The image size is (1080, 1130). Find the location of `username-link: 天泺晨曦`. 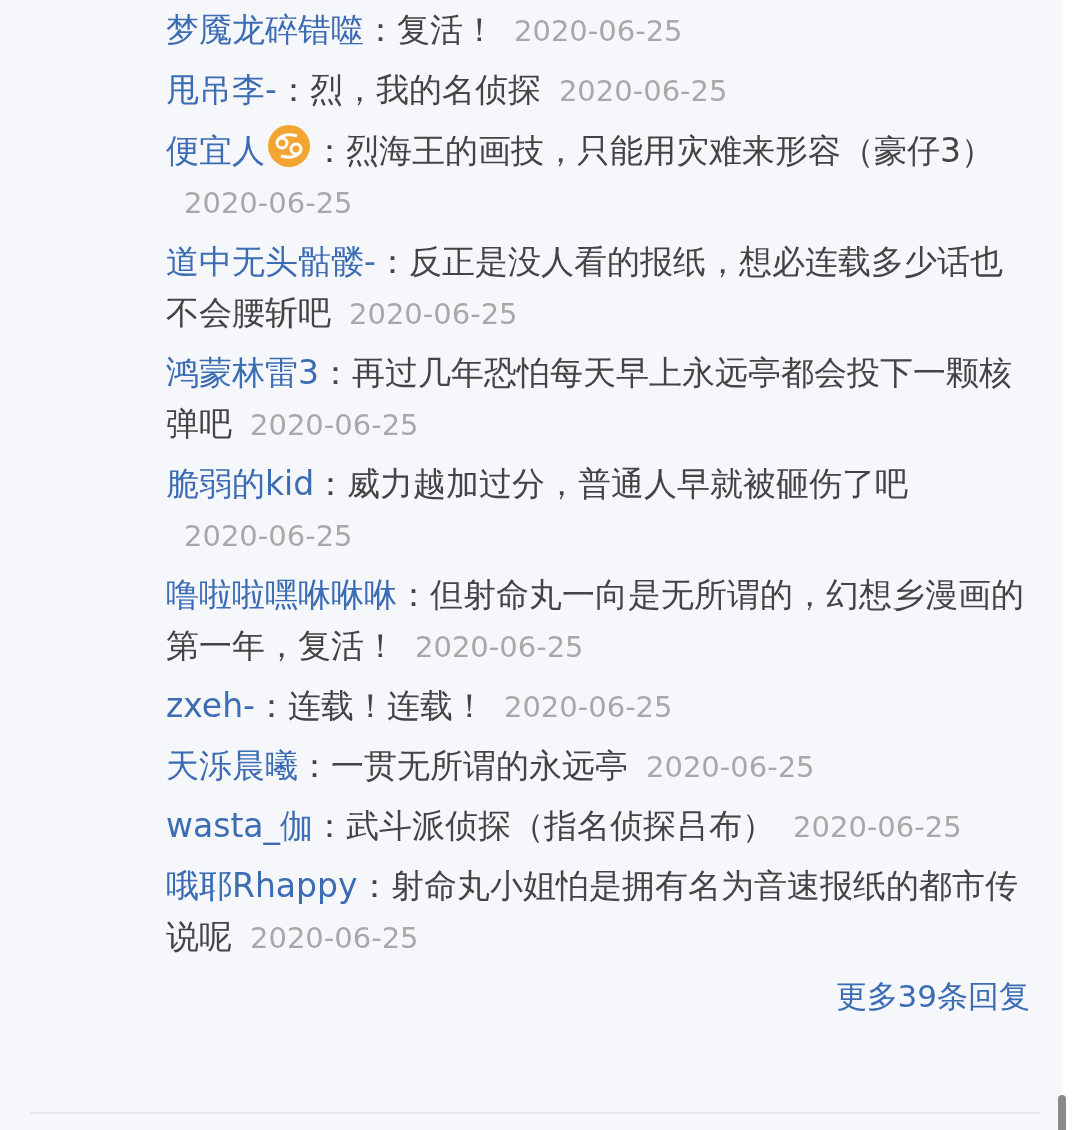

username-link: 天泺晨曦 is located at coordinates (232, 765).